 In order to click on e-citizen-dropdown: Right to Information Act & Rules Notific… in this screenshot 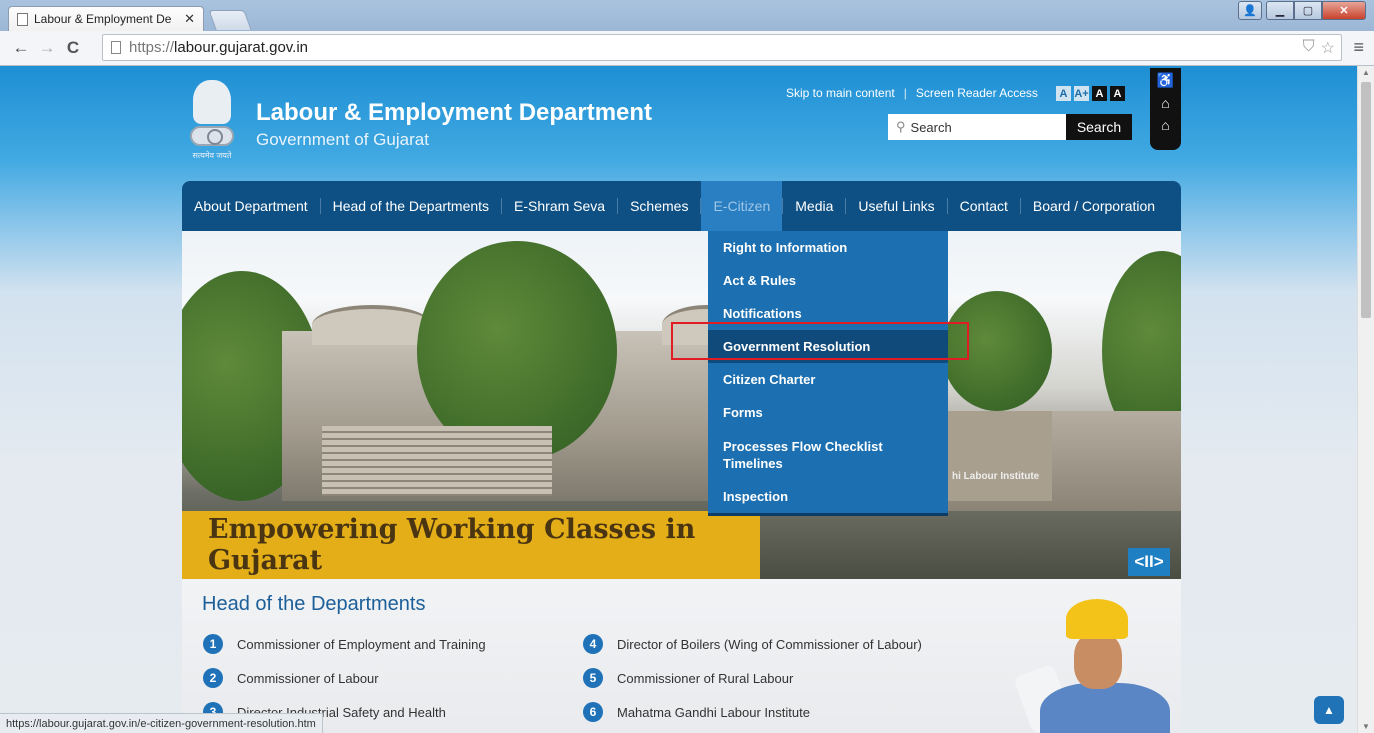, I will do `click(828, 373)`.